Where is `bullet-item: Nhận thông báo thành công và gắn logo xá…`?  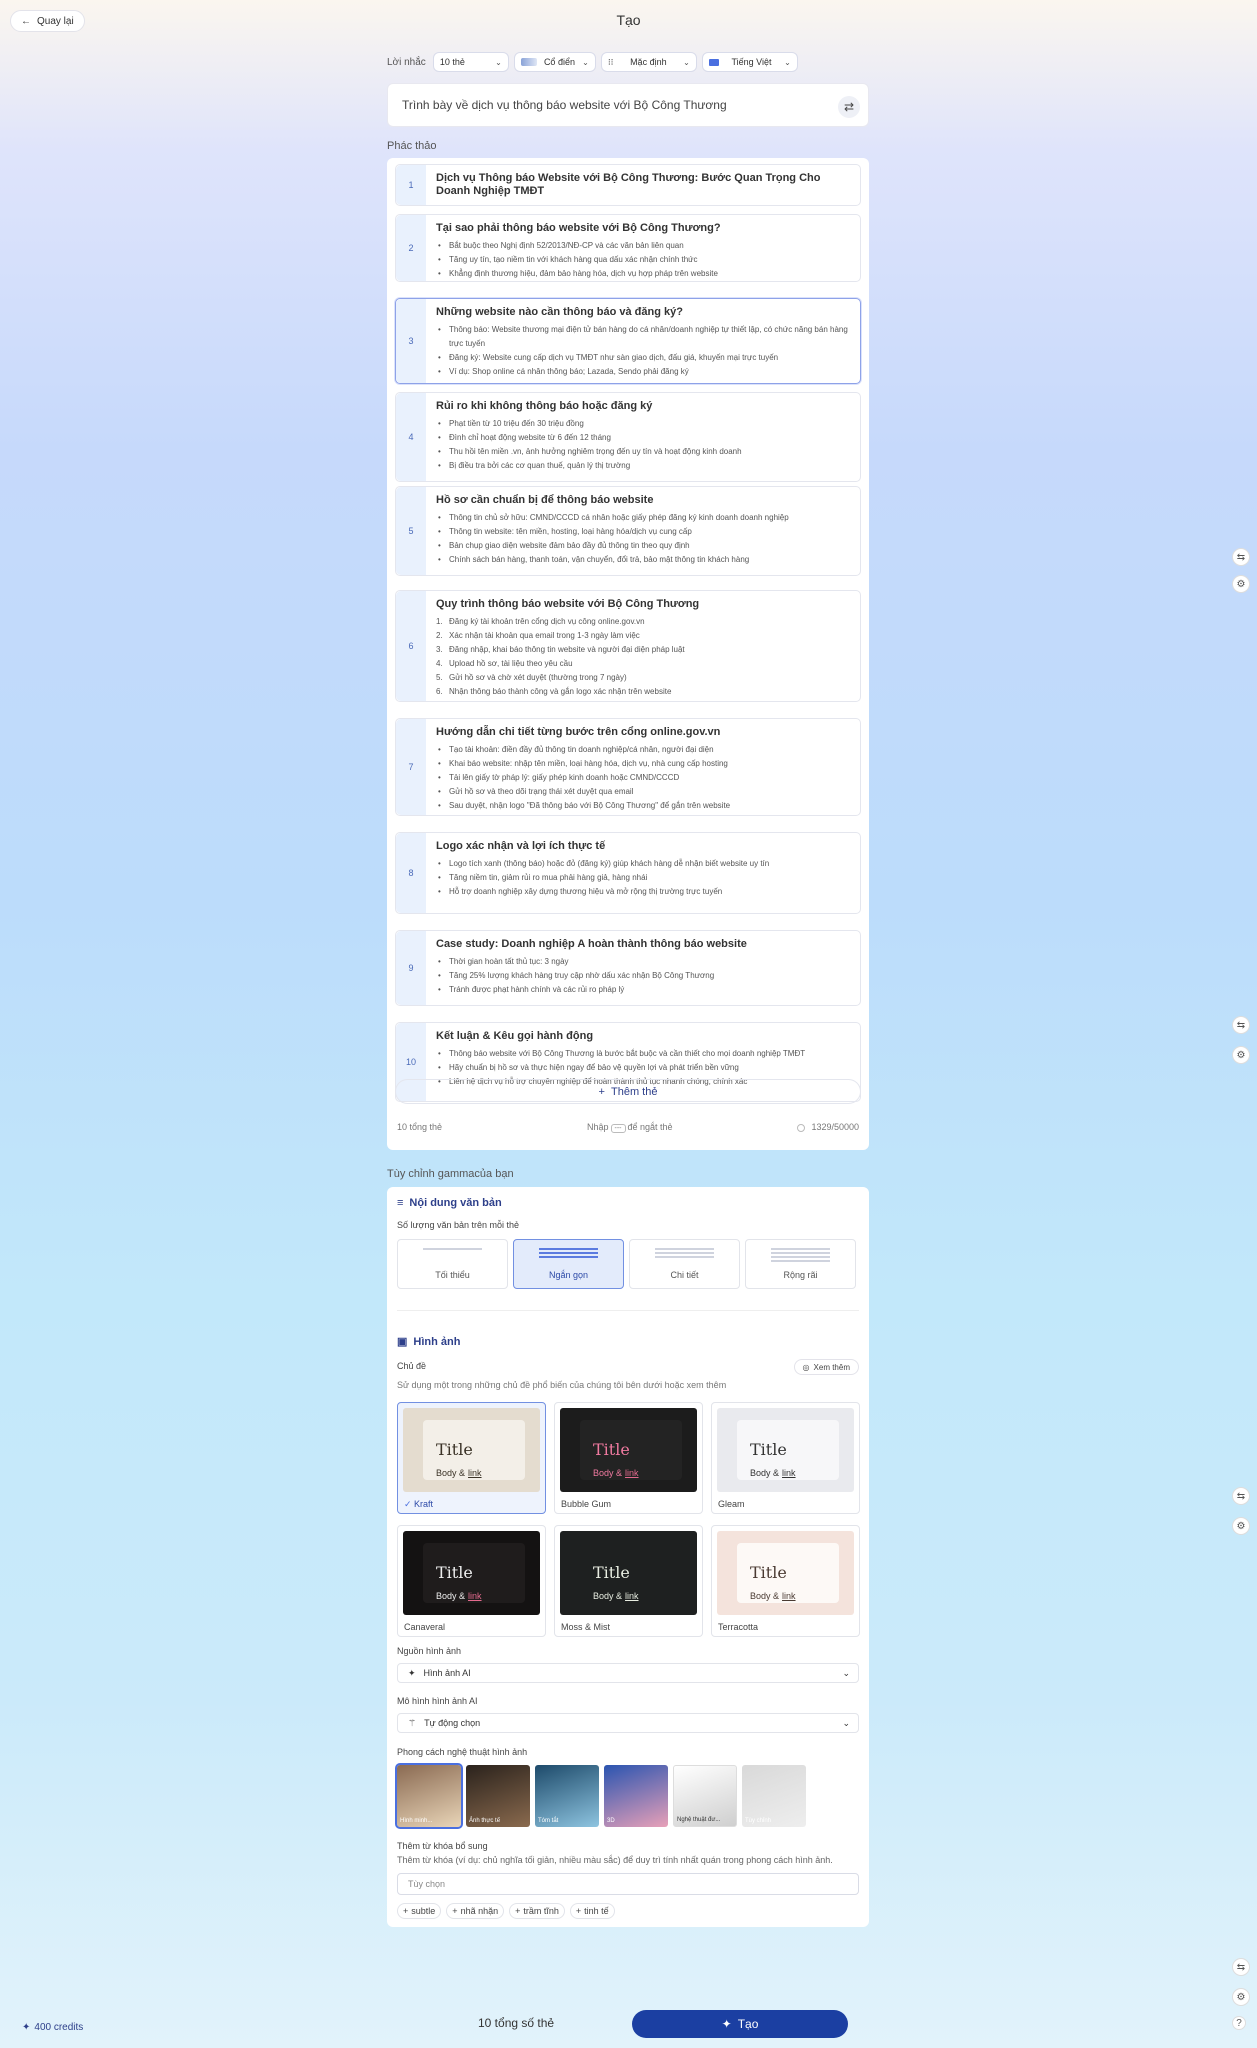 bullet-item: Nhận thông báo thành công và gắn logo xá… is located at coordinates (643, 692).